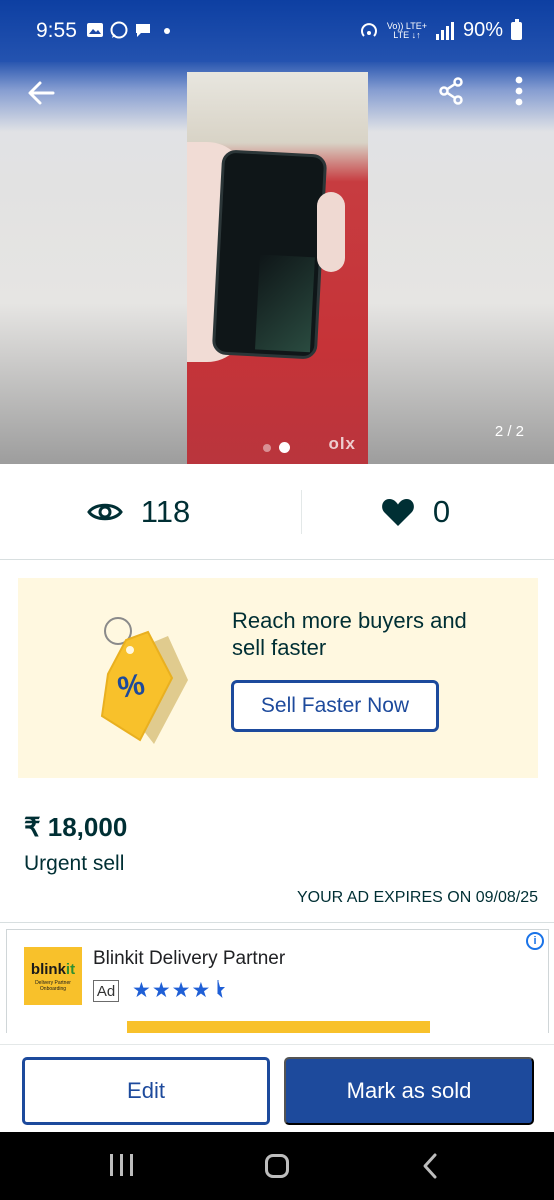 Image resolution: width=554 pixels, height=1200 pixels. Describe the element at coordinates (143, 30) in the screenshot. I see `chat-icon` at that location.